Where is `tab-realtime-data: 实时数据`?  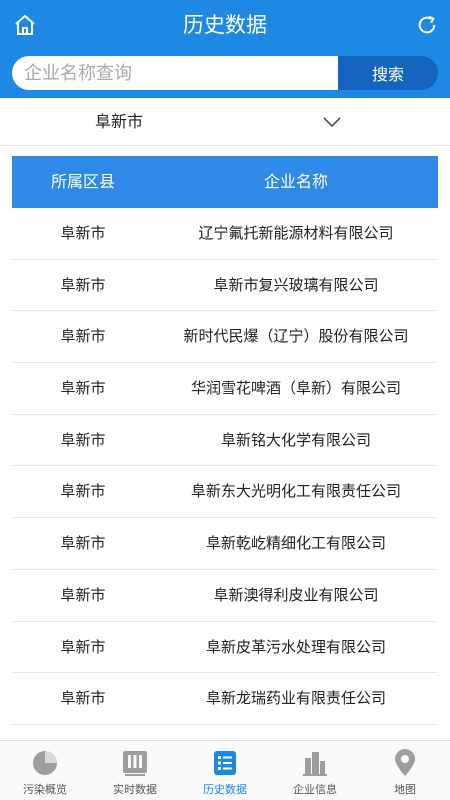
tab-realtime-data: 实时数据 is located at coordinates (135, 770).